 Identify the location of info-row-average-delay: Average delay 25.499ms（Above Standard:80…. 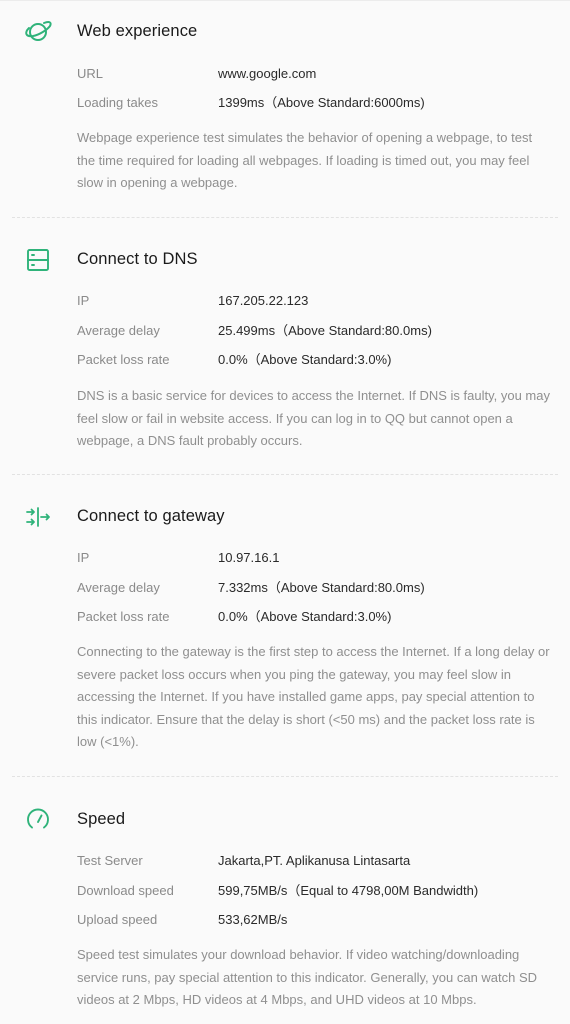
(285, 331).